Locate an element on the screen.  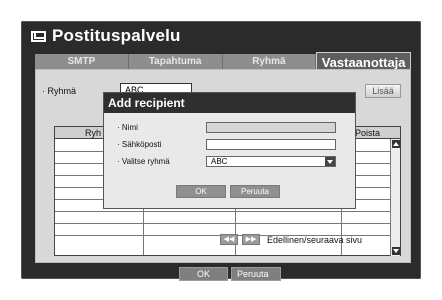
title-bar: Postituspalvelu is located at coordinates (106, 36).